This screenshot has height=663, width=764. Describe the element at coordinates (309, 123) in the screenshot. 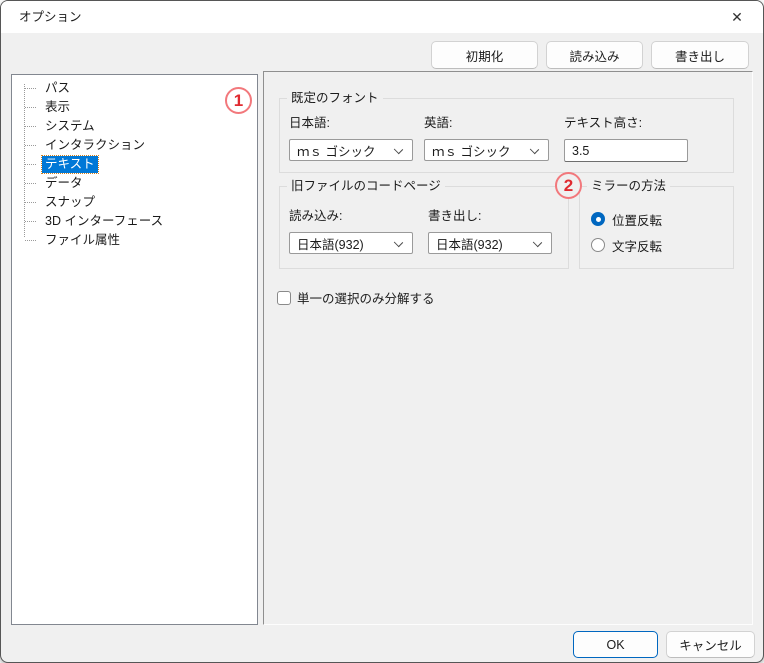

I see `japanese-font-label: 日本語:` at that location.